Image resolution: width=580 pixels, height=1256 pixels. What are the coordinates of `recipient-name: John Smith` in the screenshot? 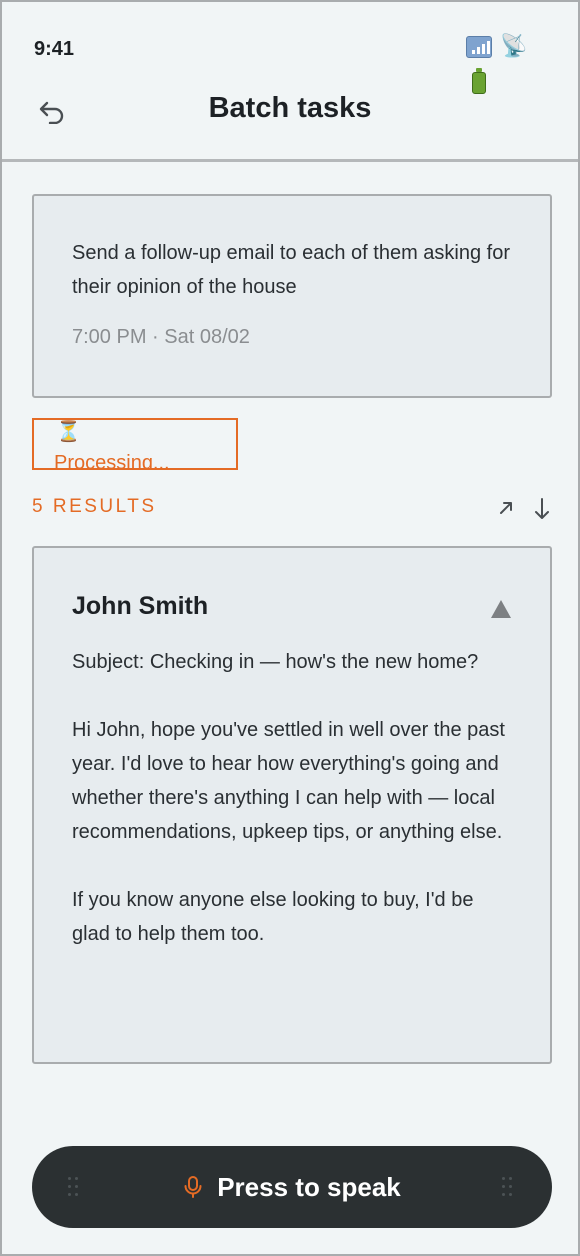 It's located at (140, 606).